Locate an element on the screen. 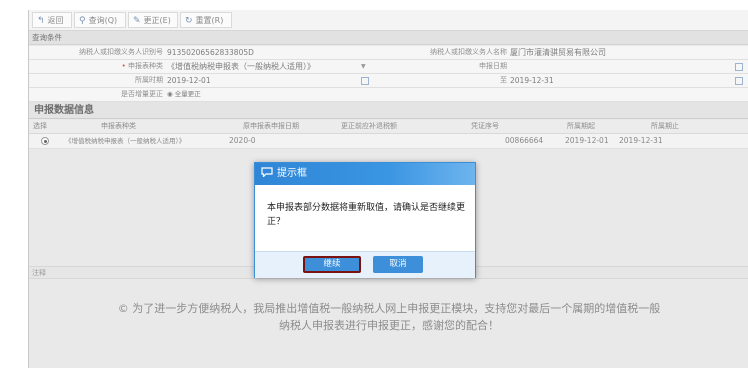  back-label: 返回 is located at coordinates (55, 20).